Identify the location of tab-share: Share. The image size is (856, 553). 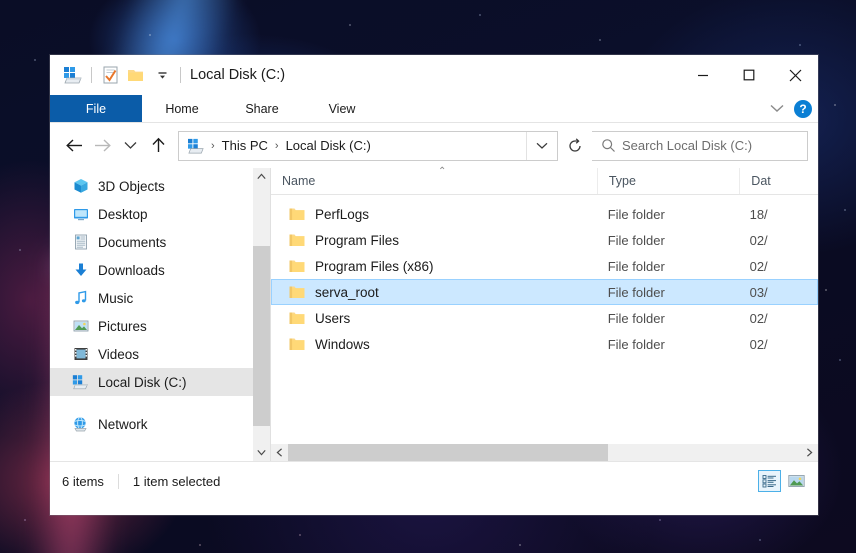
(262, 108).